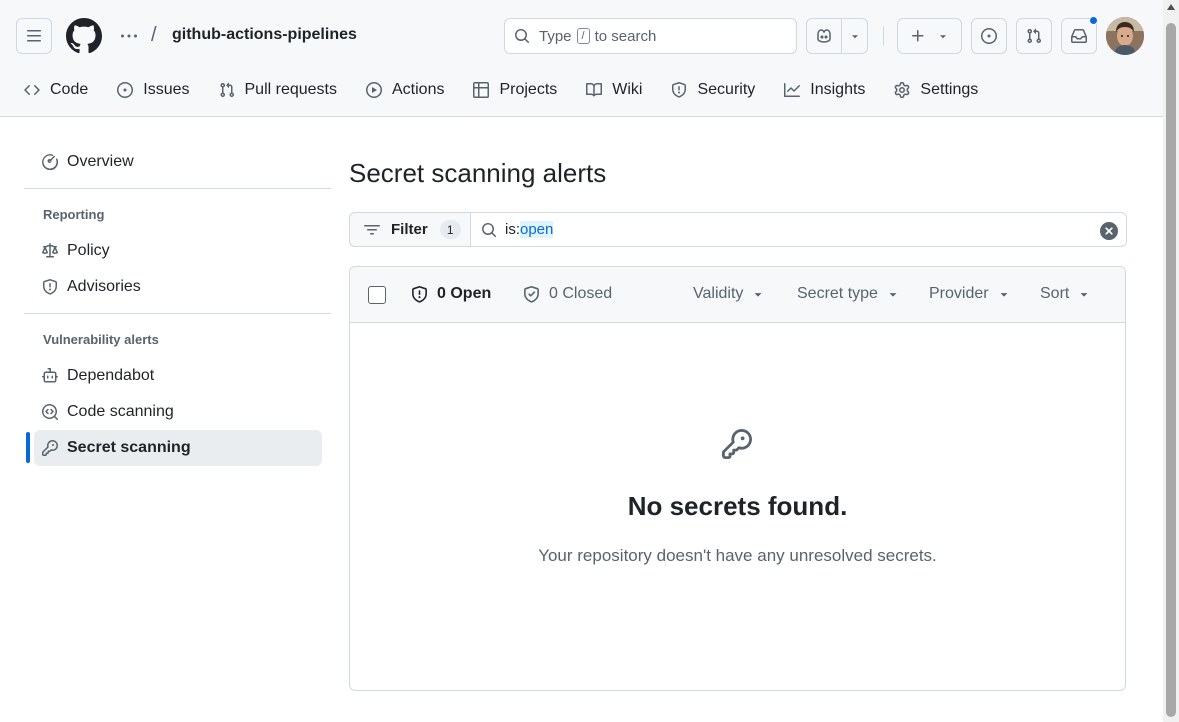 This screenshot has height=722, width=1179. I want to click on sidebar-heading-reporting: Reporting, so click(74, 214).